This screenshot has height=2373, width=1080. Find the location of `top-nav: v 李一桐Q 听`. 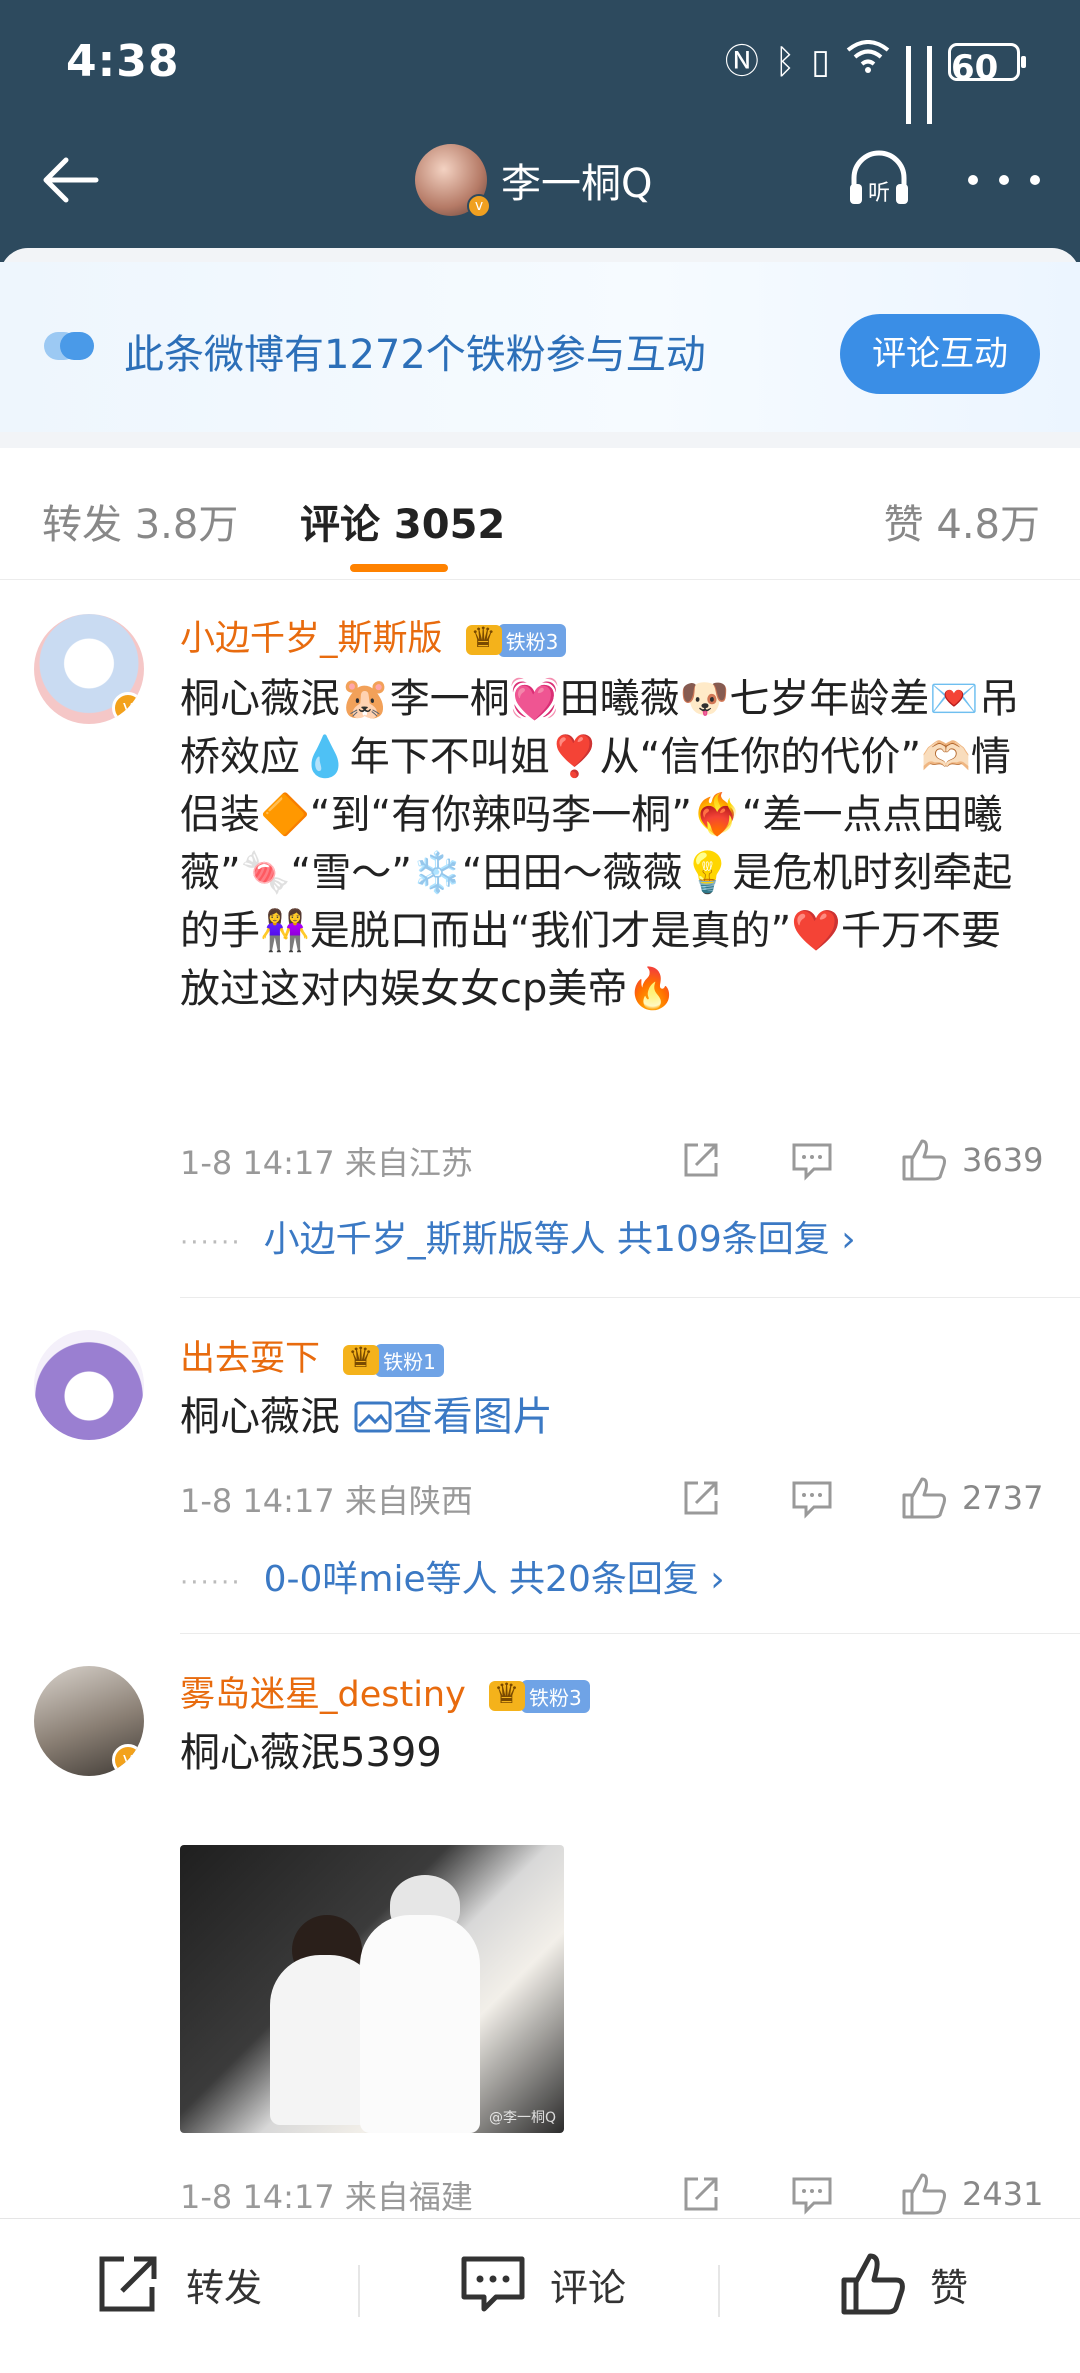

top-nav: v 李一桐Q 听 is located at coordinates (540, 180).